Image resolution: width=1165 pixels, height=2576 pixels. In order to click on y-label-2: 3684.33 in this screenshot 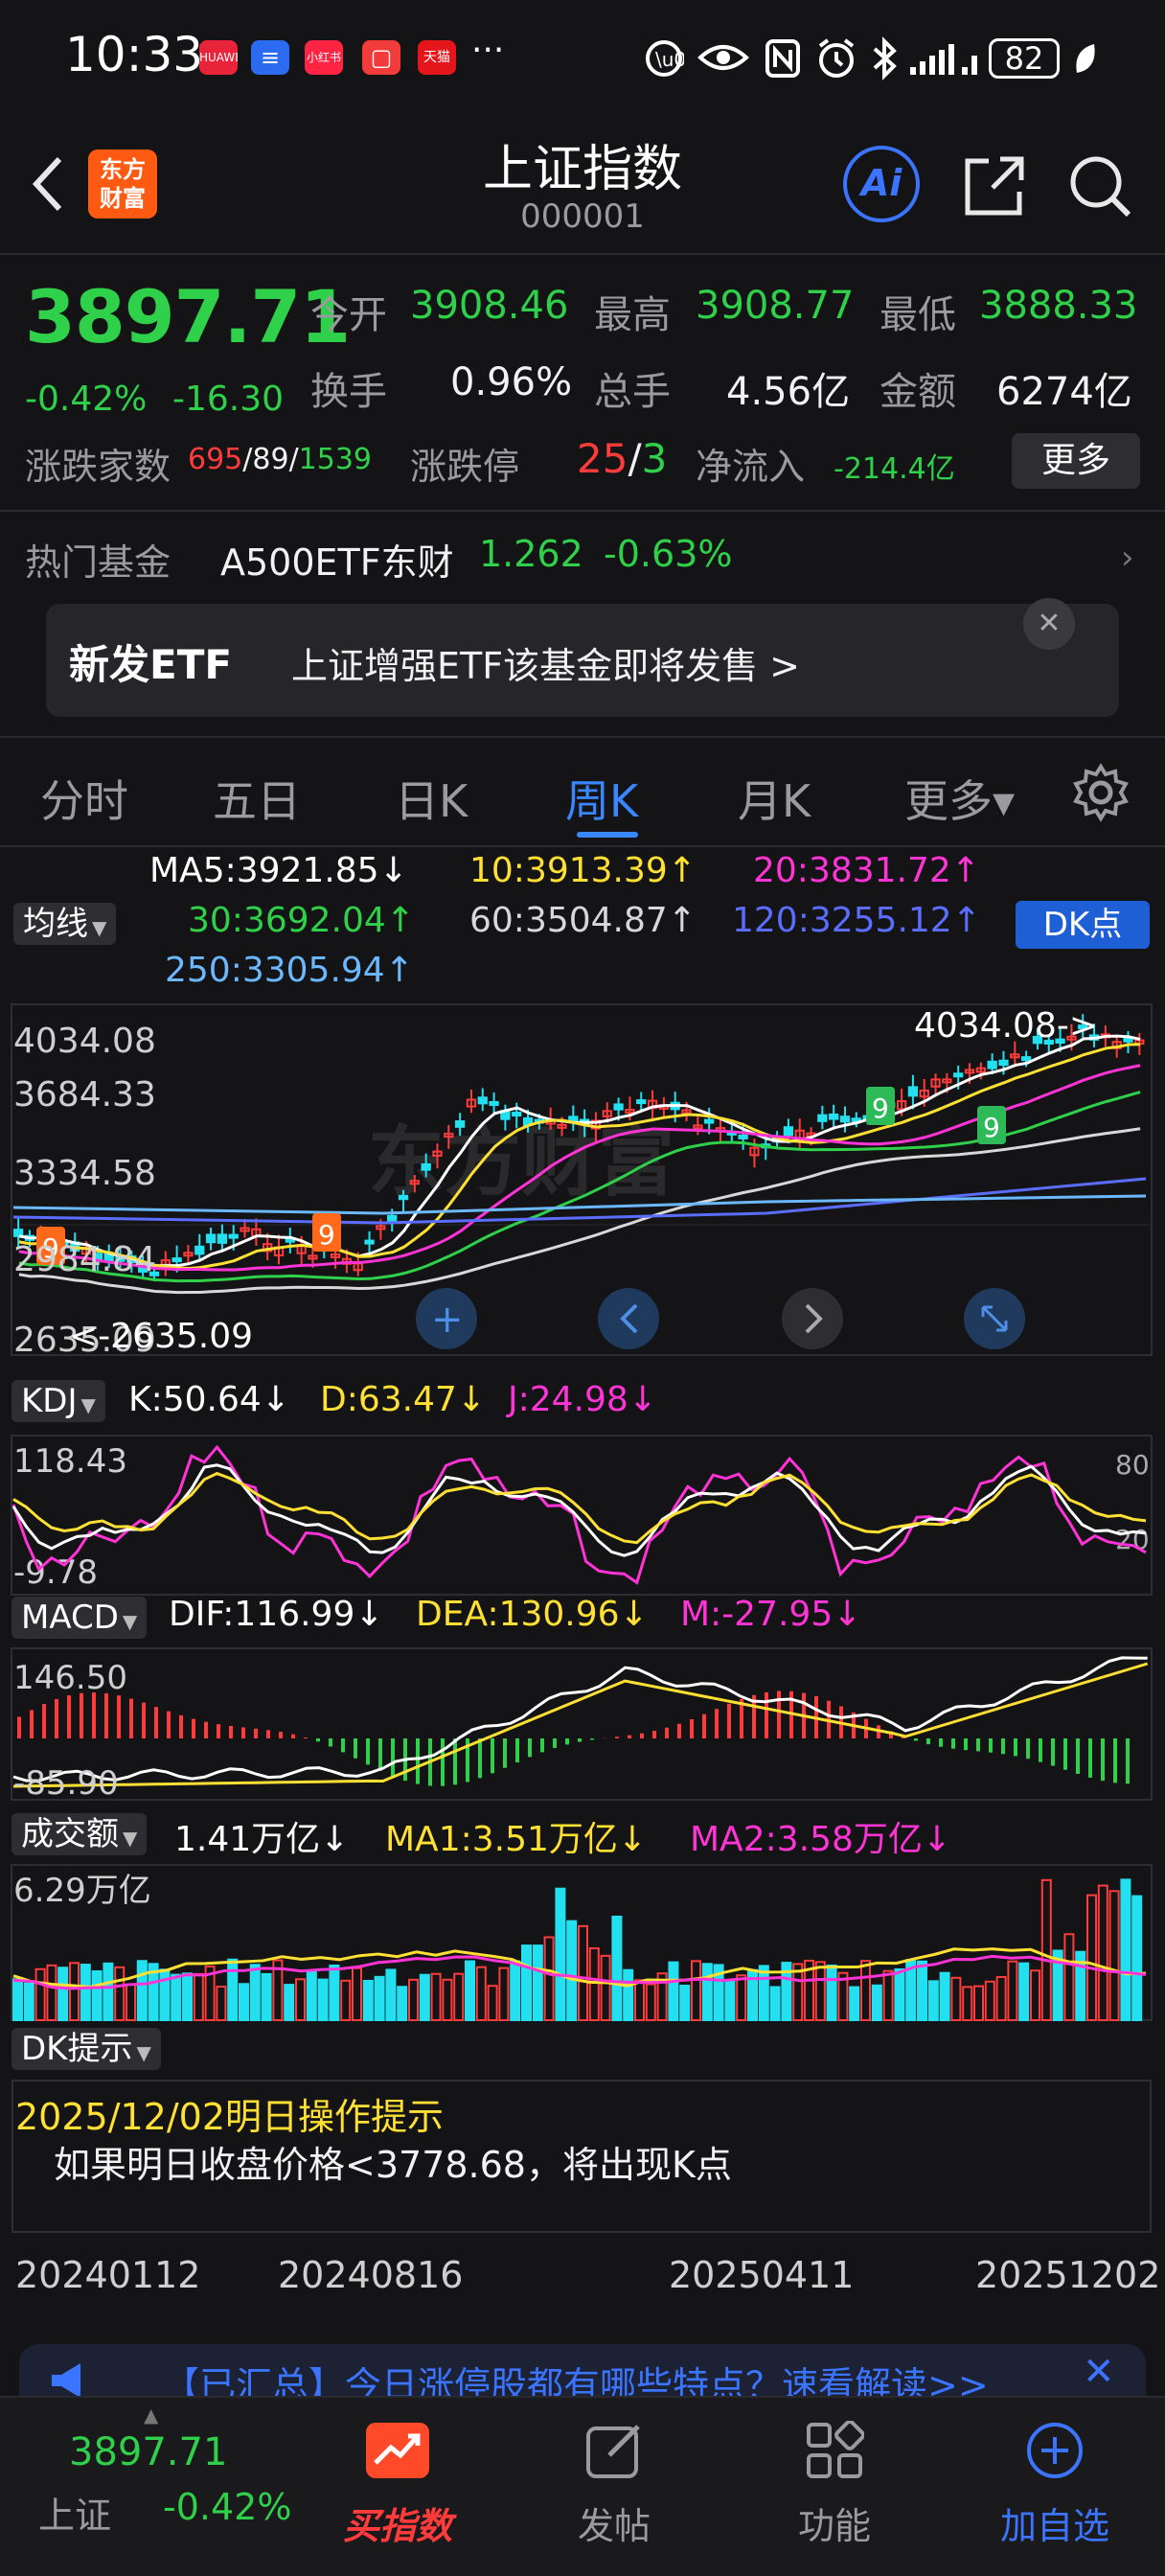, I will do `click(85, 1095)`.